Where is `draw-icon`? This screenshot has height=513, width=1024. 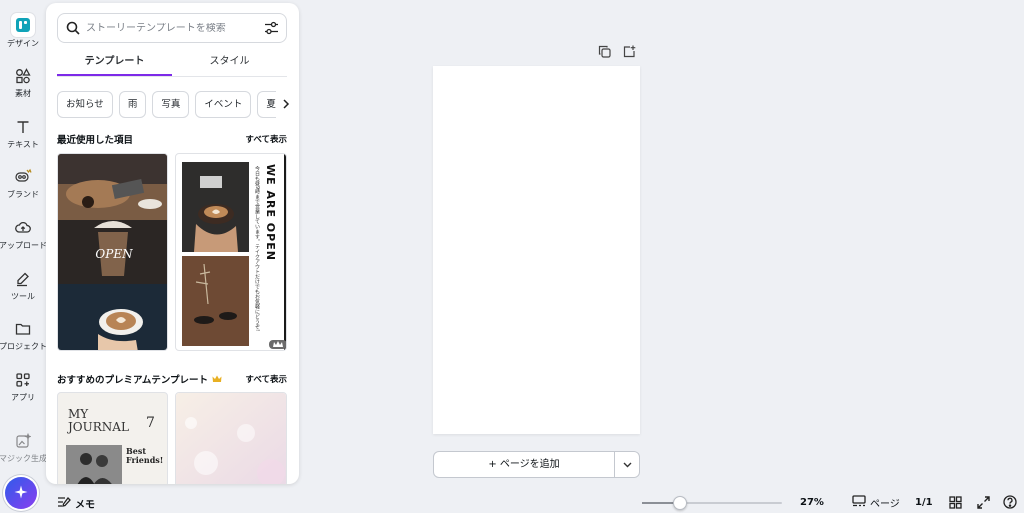
draw-icon is located at coordinates (23, 279).